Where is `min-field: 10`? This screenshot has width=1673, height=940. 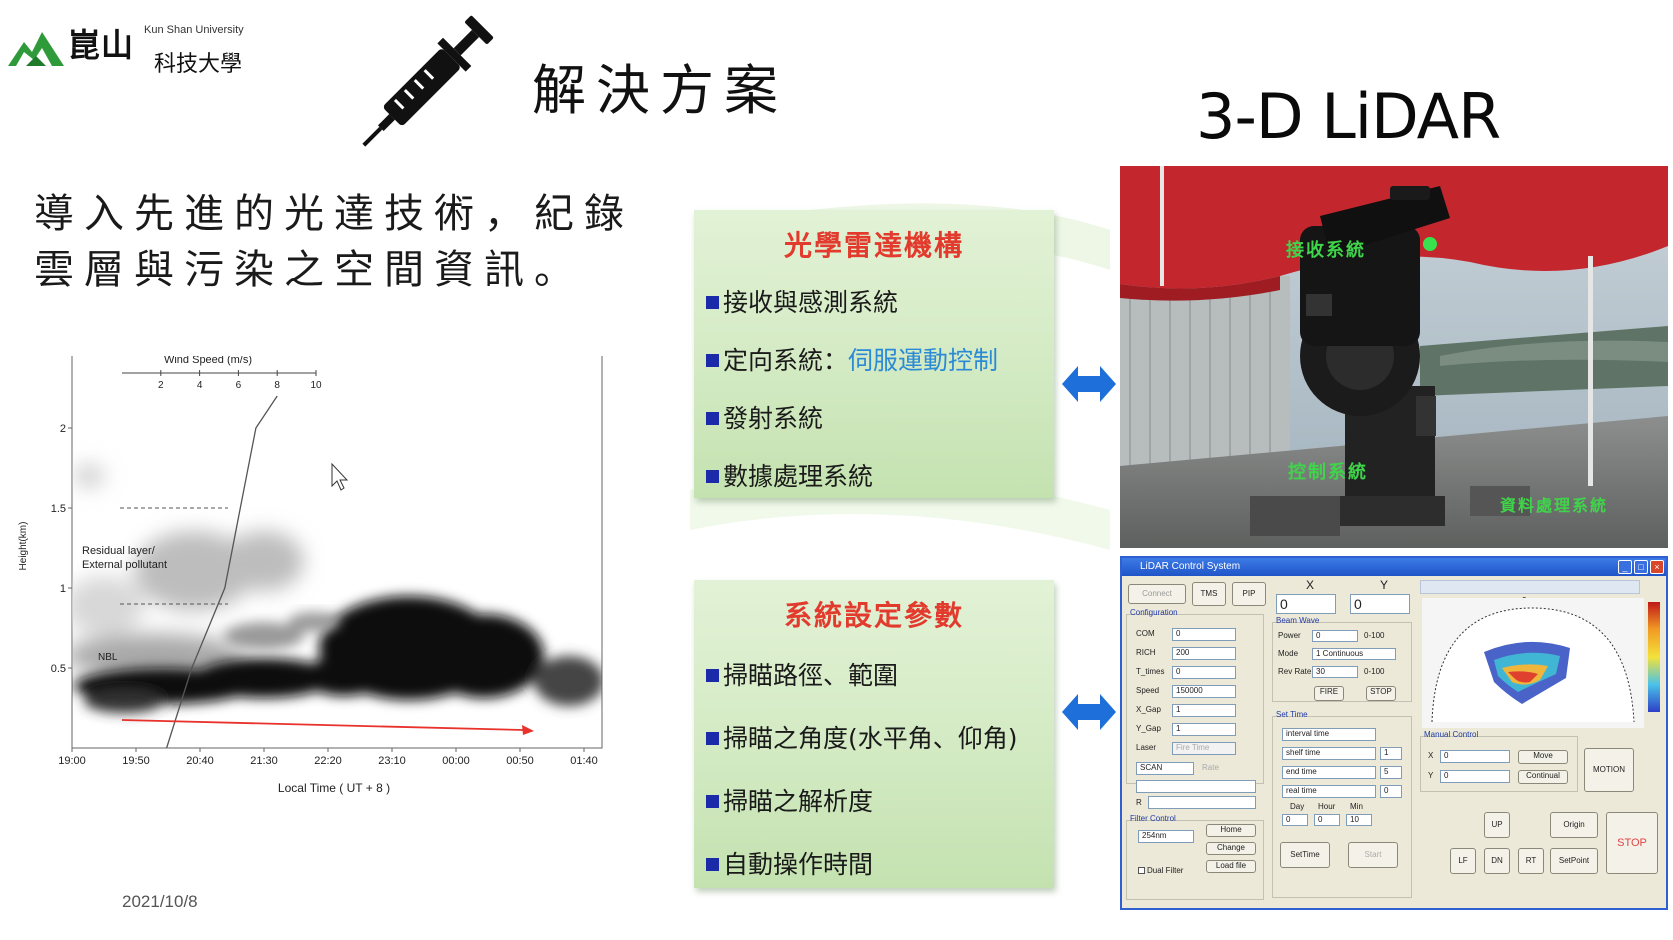
min-field: 10 is located at coordinates (1359, 820).